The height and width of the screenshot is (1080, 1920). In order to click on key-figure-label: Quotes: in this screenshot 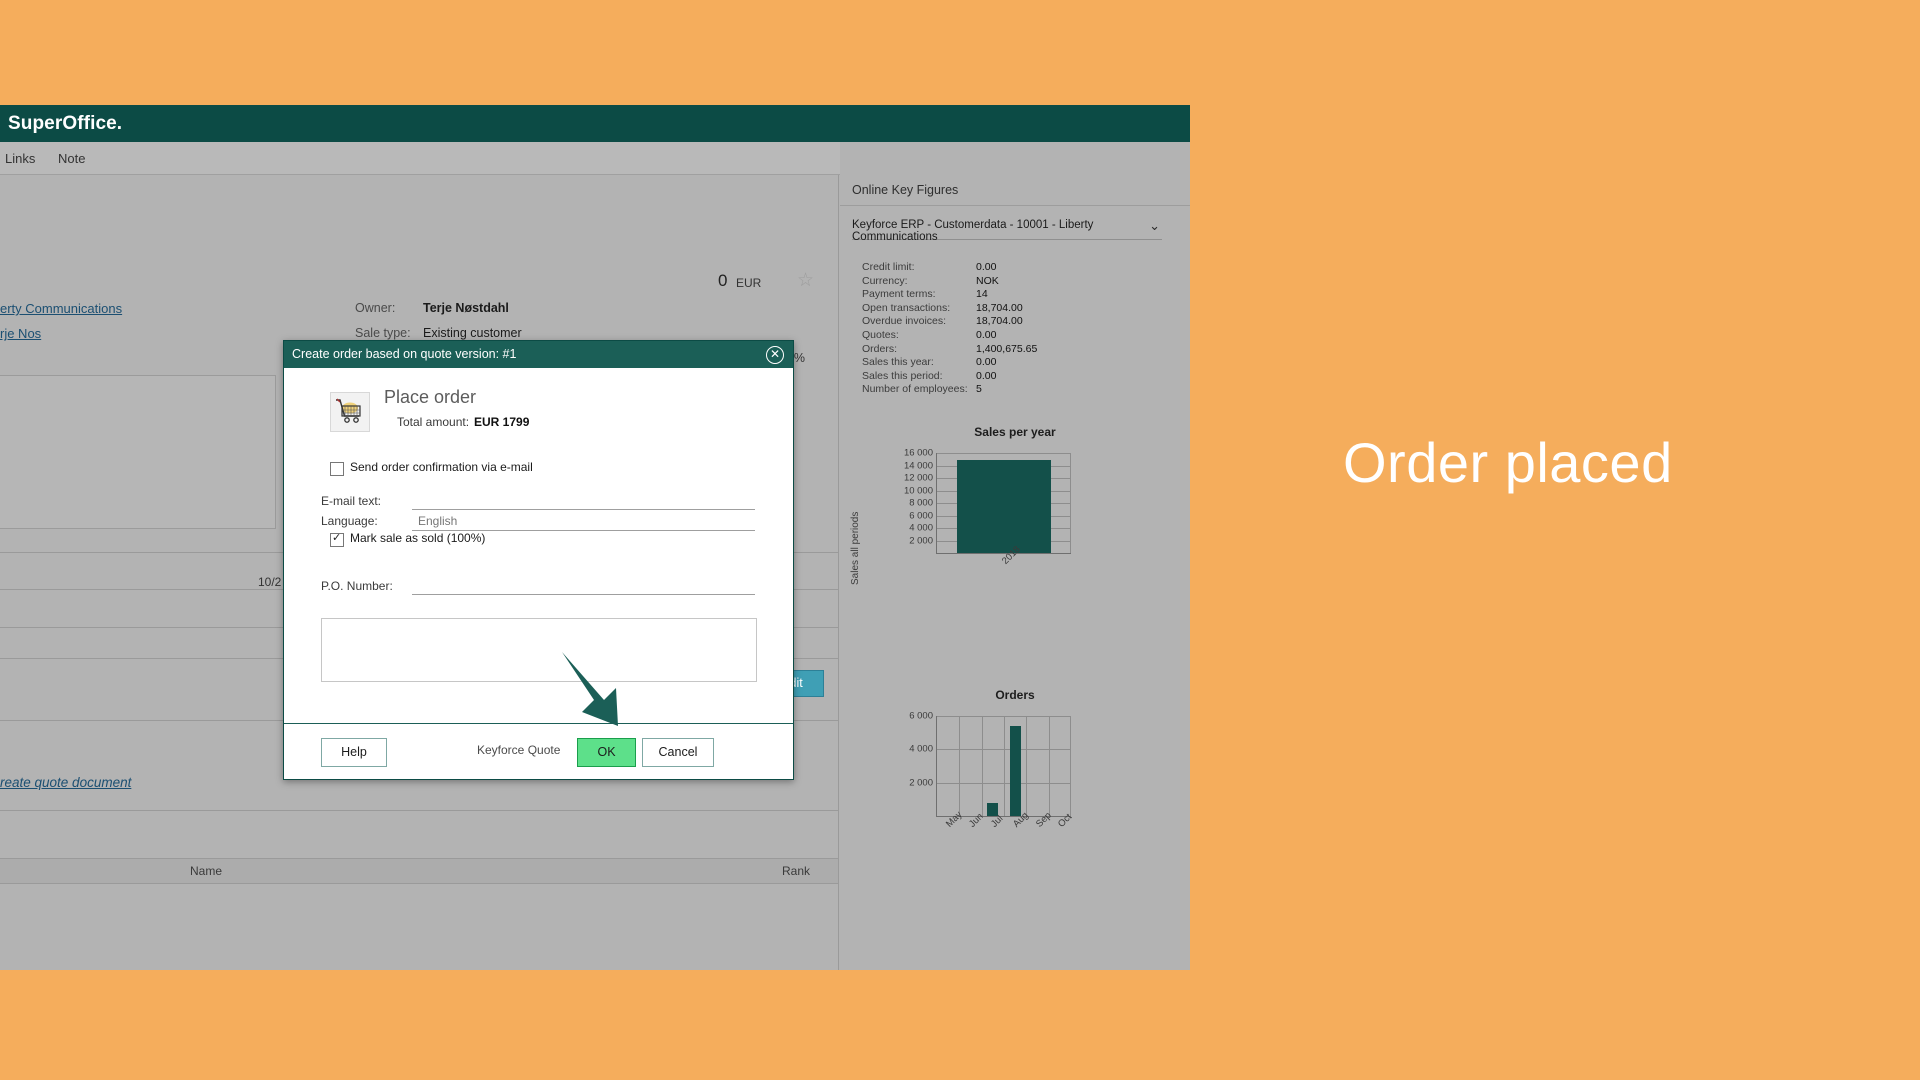, I will do `click(880, 334)`.